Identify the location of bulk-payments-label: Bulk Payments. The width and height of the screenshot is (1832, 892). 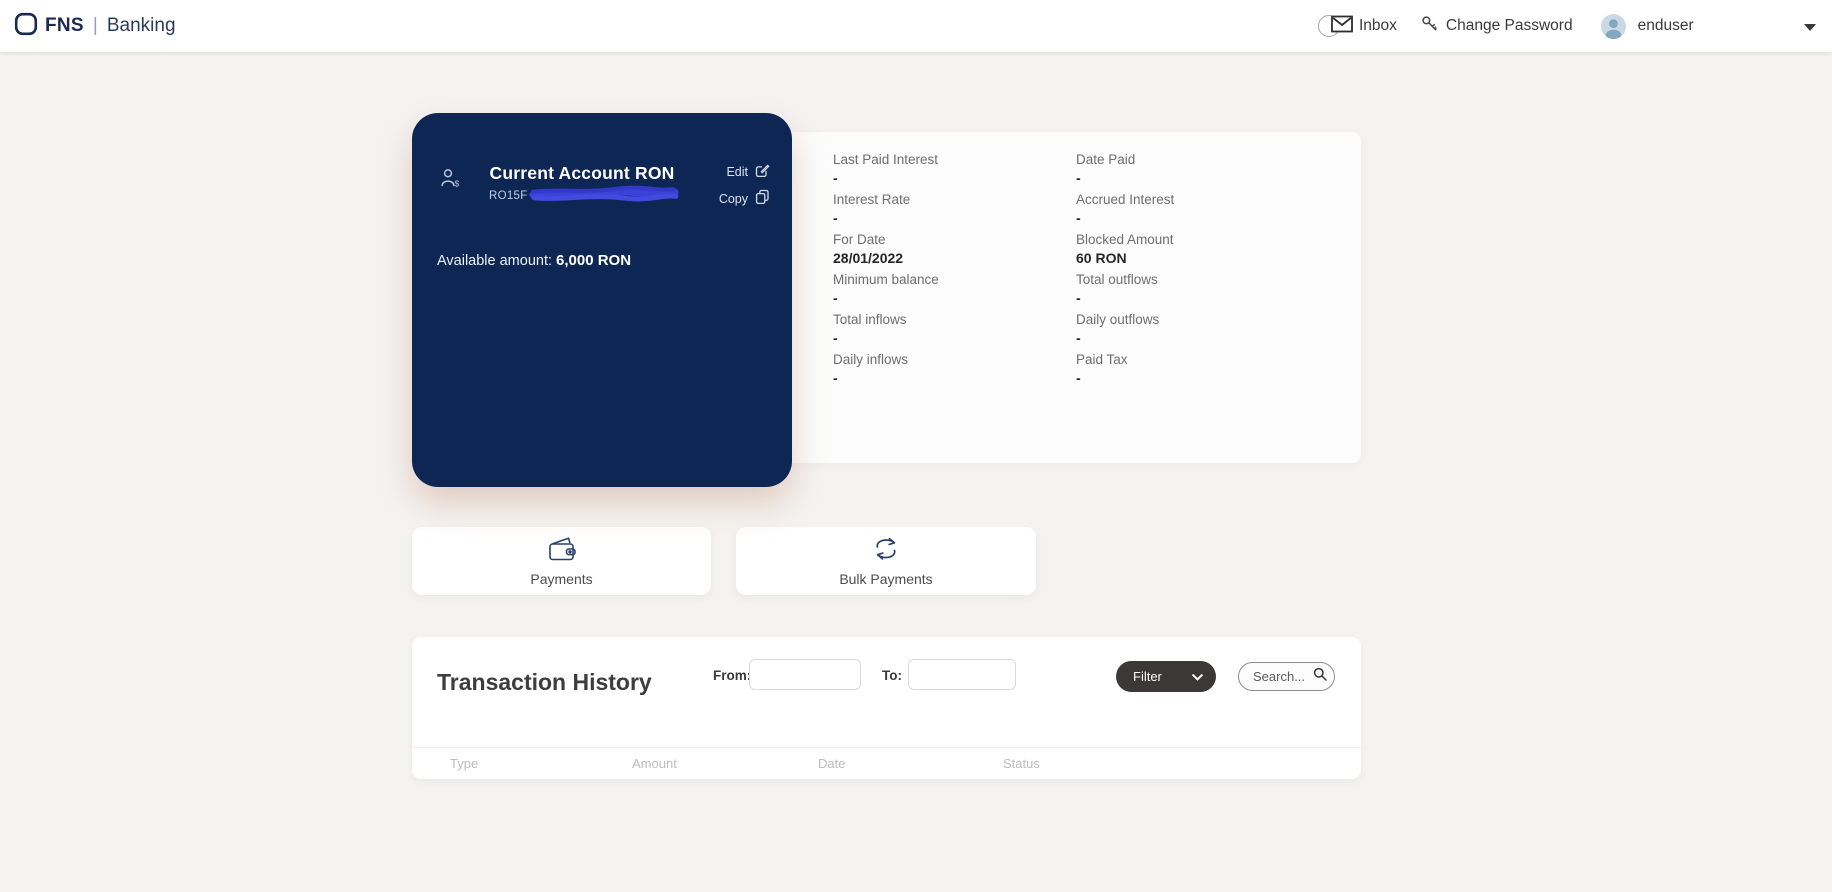
(886, 579).